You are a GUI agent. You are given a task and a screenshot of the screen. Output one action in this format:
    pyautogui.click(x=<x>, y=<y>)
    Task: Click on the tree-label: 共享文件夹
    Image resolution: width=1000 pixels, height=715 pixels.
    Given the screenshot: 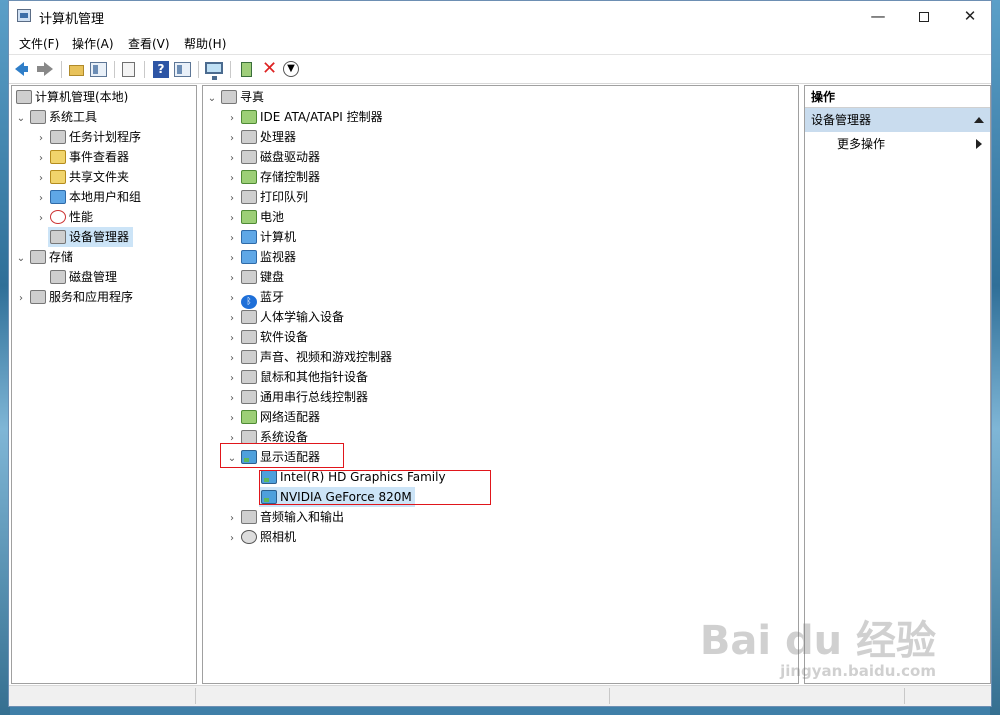 What is the action you would take?
    pyautogui.click(x=99, y=177)
    